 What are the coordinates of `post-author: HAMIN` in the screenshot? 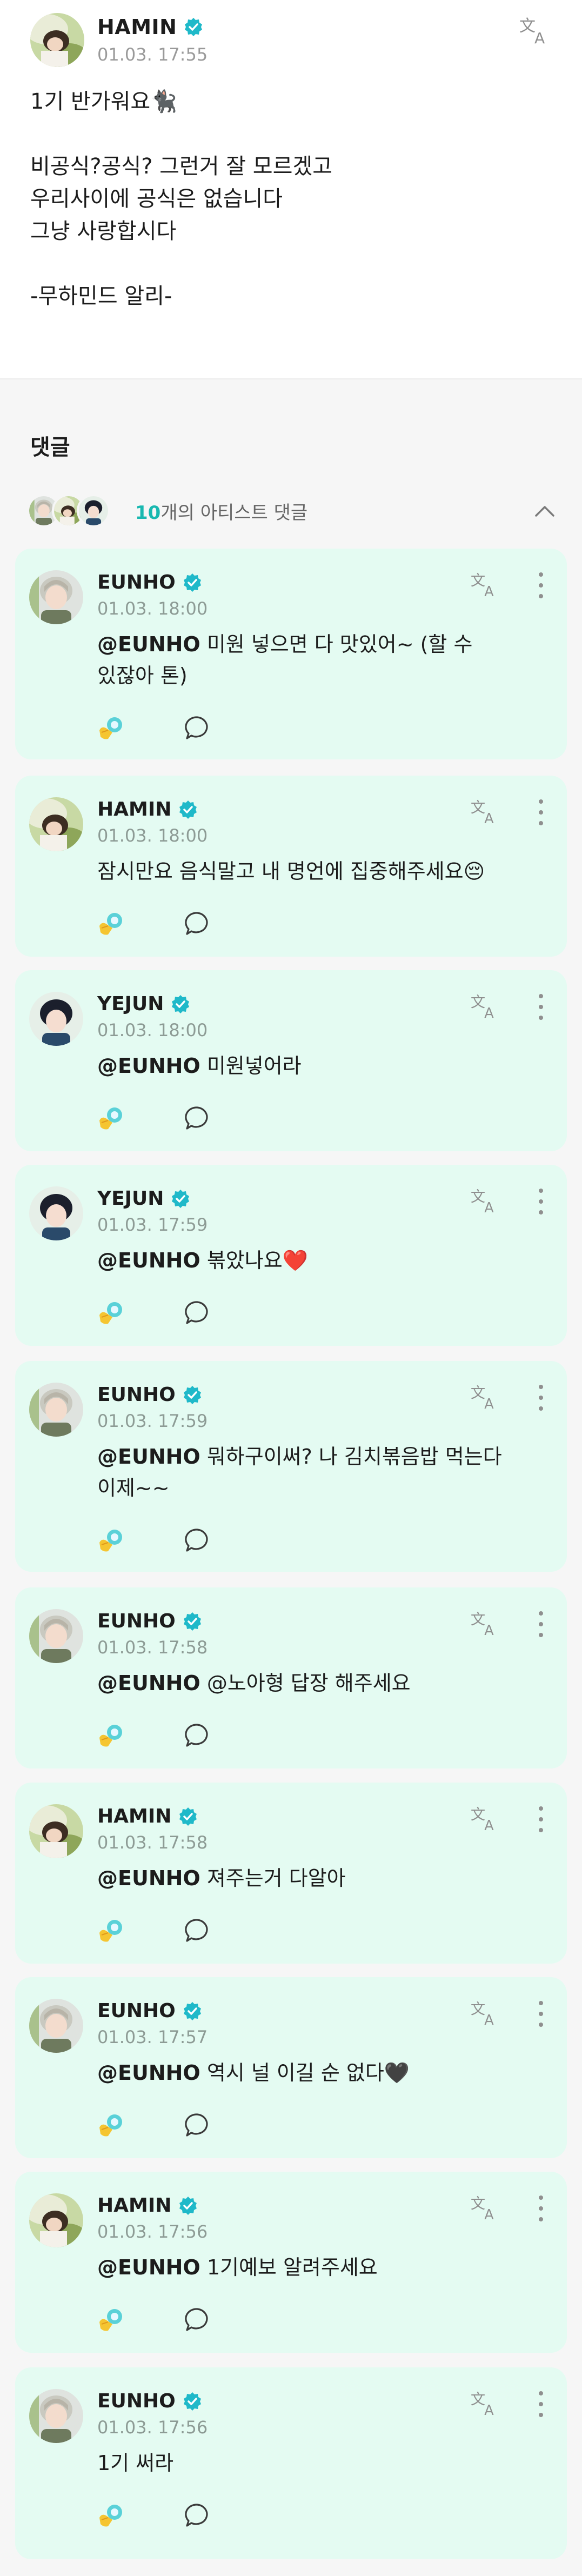 It's located at (150, 27).